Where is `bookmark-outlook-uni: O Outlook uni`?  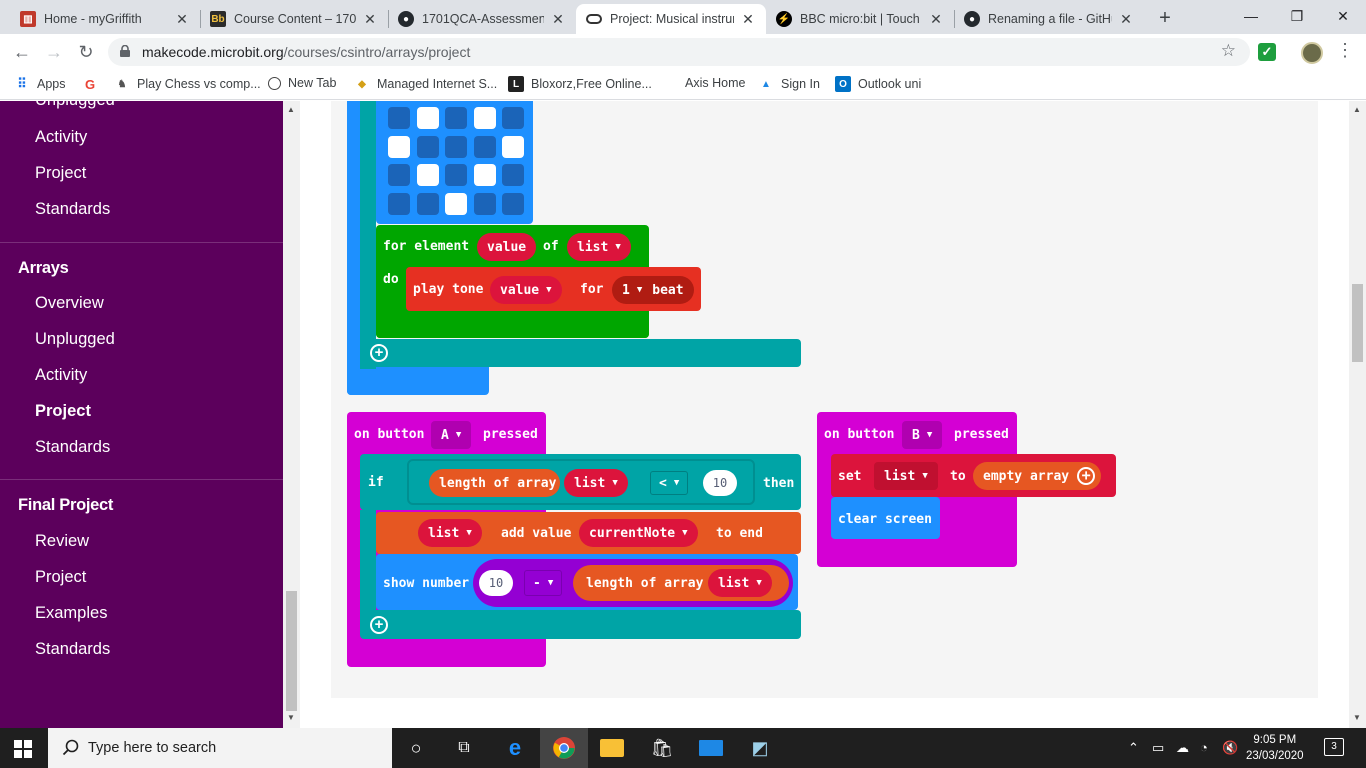
bookmark-outlook-uni: O Outlook uni is located at coordinates (878, 84).